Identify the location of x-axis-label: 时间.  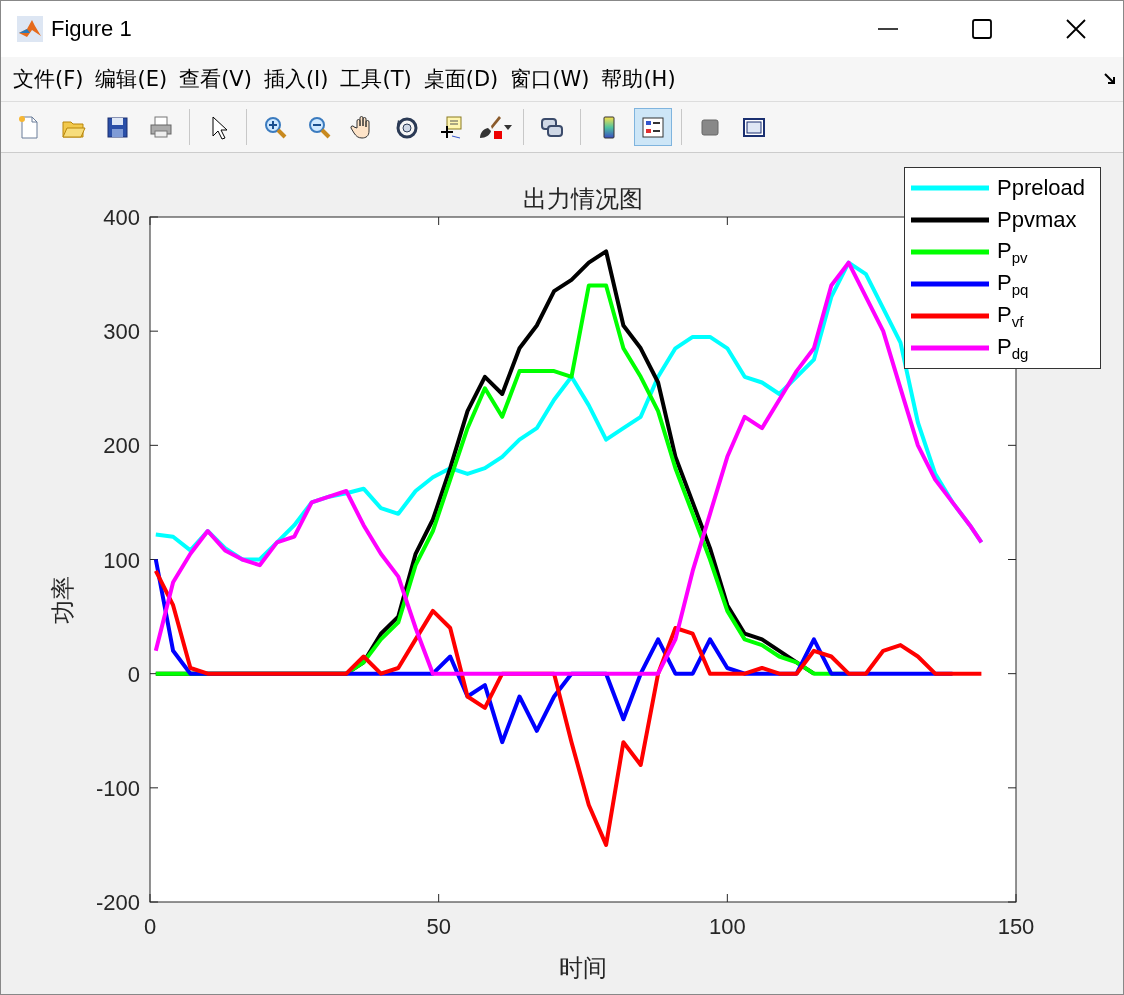
(583, 968).